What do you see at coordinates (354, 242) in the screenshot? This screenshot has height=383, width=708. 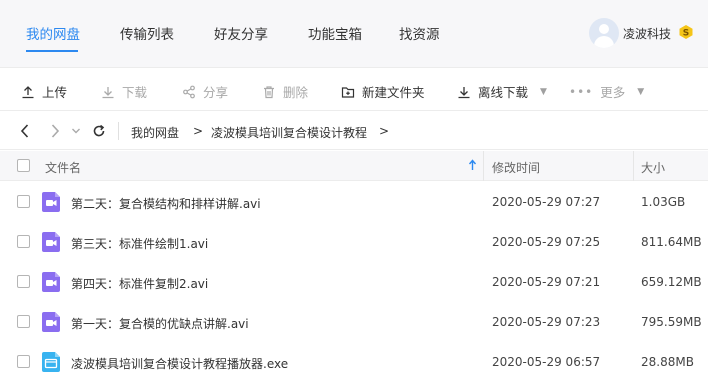 I see `table-row: 第三天：标准件绘制1.avi 2020-05-29 07:25 811.64MB` at bounding box center [354, 242].